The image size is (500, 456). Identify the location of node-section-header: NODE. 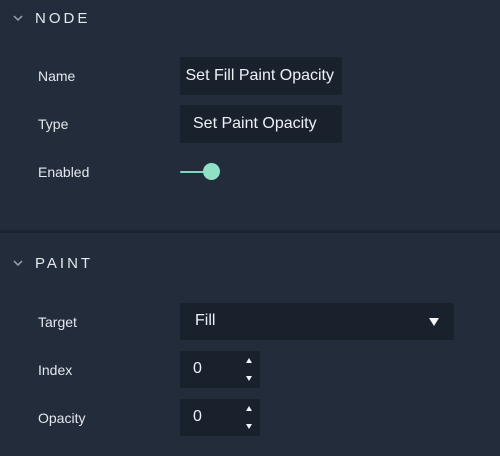
(250, 18).